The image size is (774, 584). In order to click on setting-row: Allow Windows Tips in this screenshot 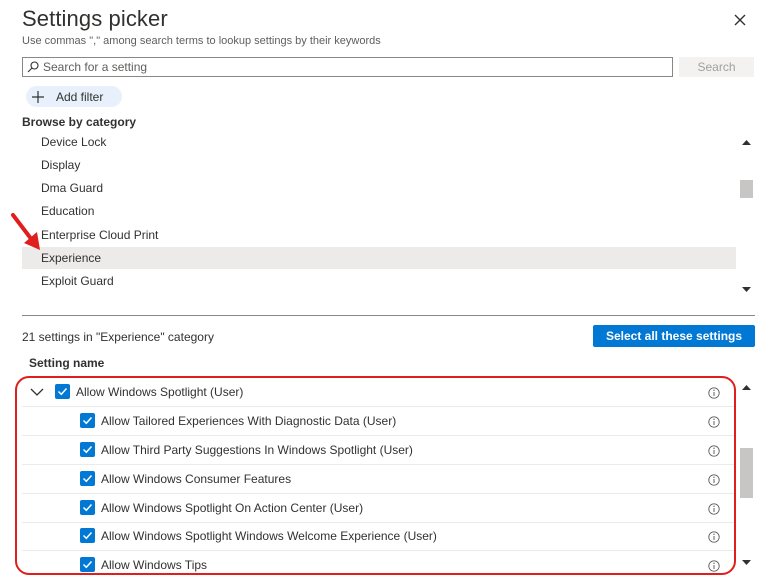, I will do `click(379, 562)`.